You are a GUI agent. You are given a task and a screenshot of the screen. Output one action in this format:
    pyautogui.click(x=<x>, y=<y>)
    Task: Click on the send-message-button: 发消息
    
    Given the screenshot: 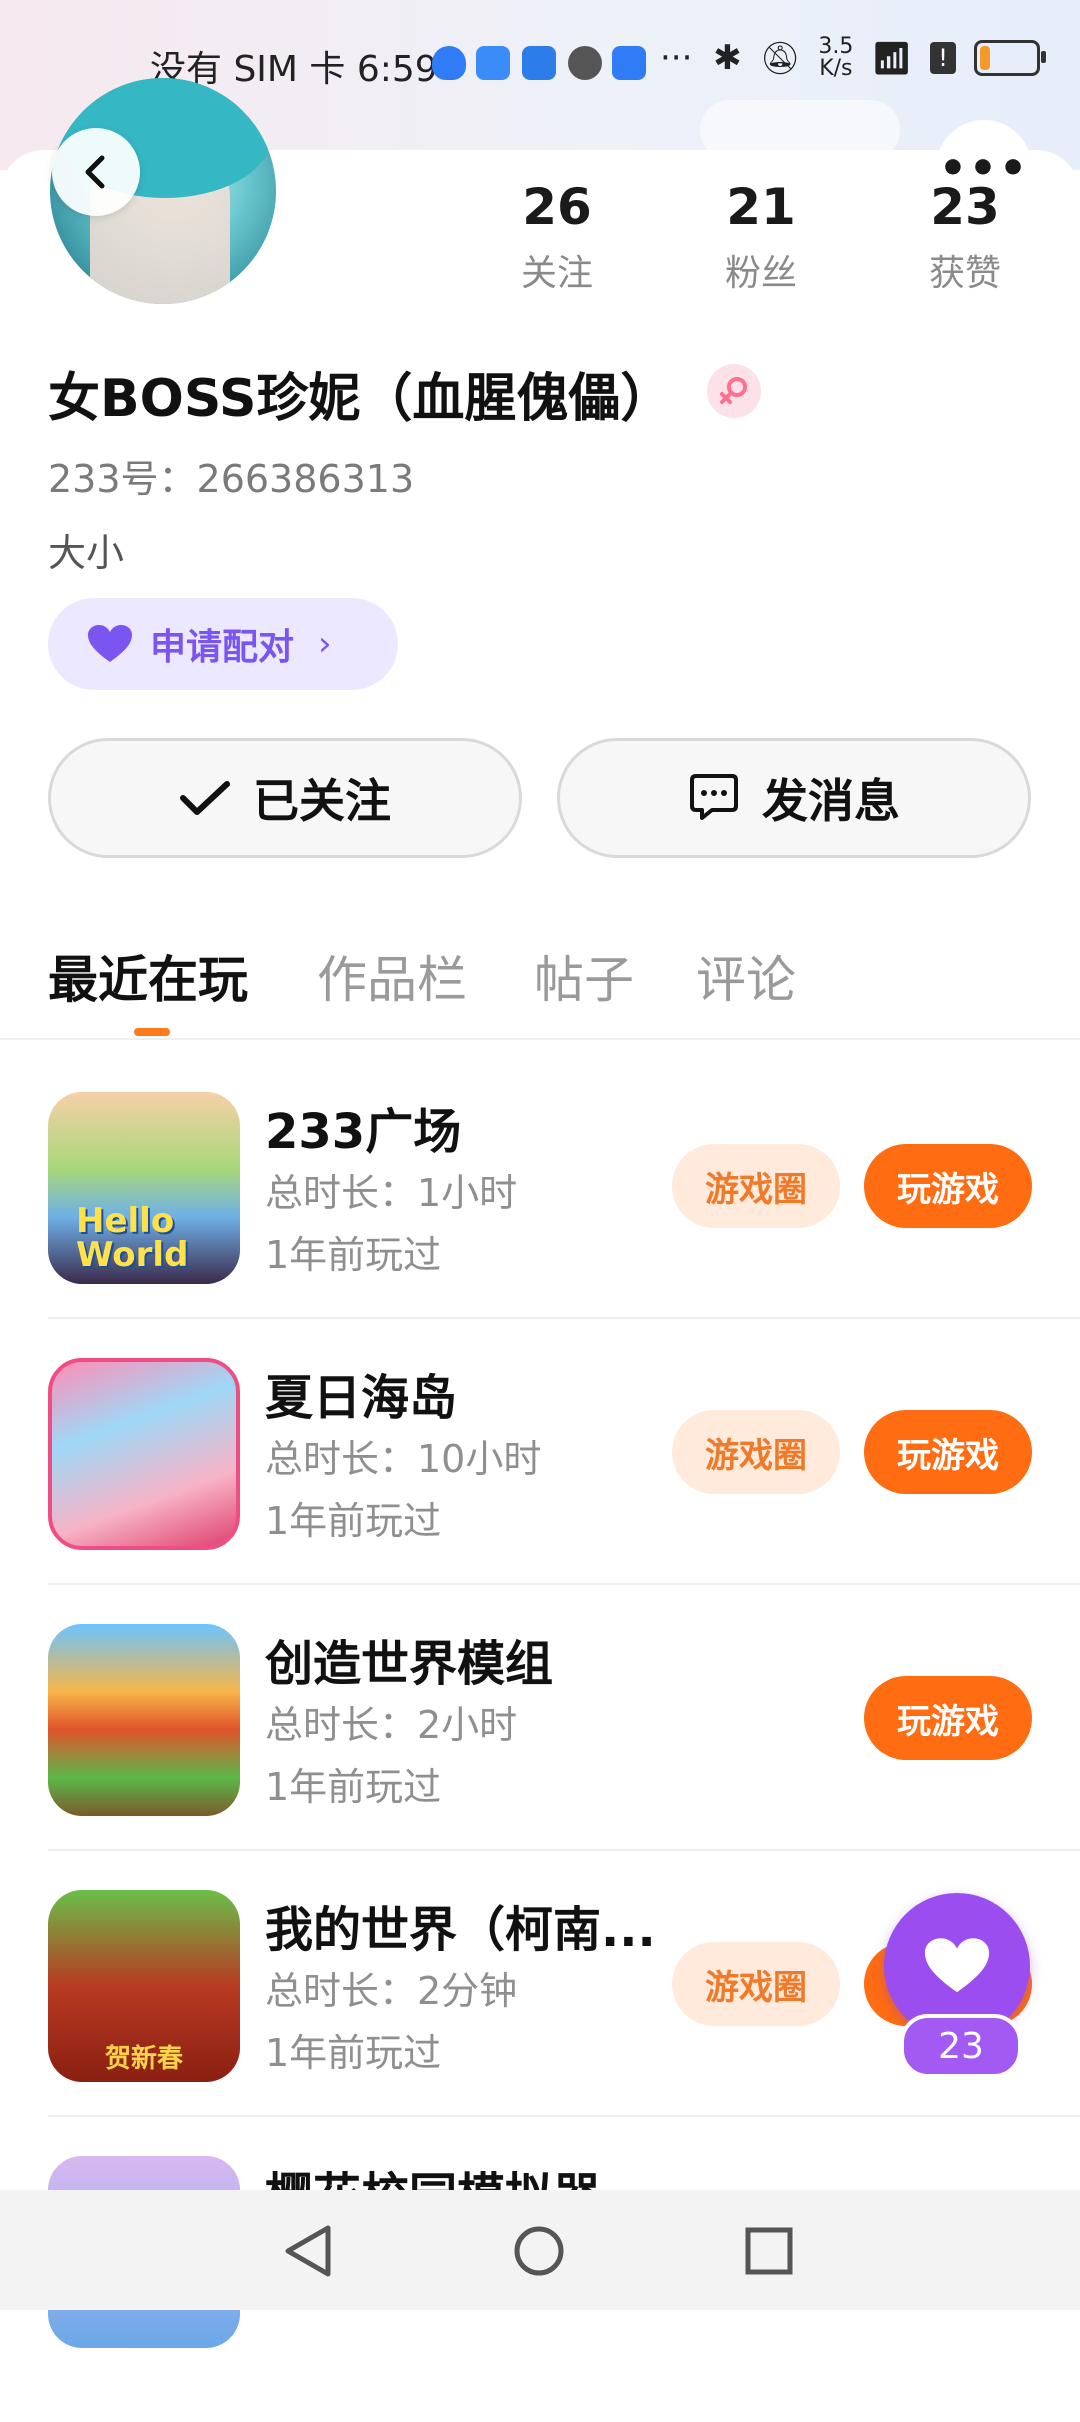 What is the action you would take?
    pyautogui.click(x=794, y=798)
    